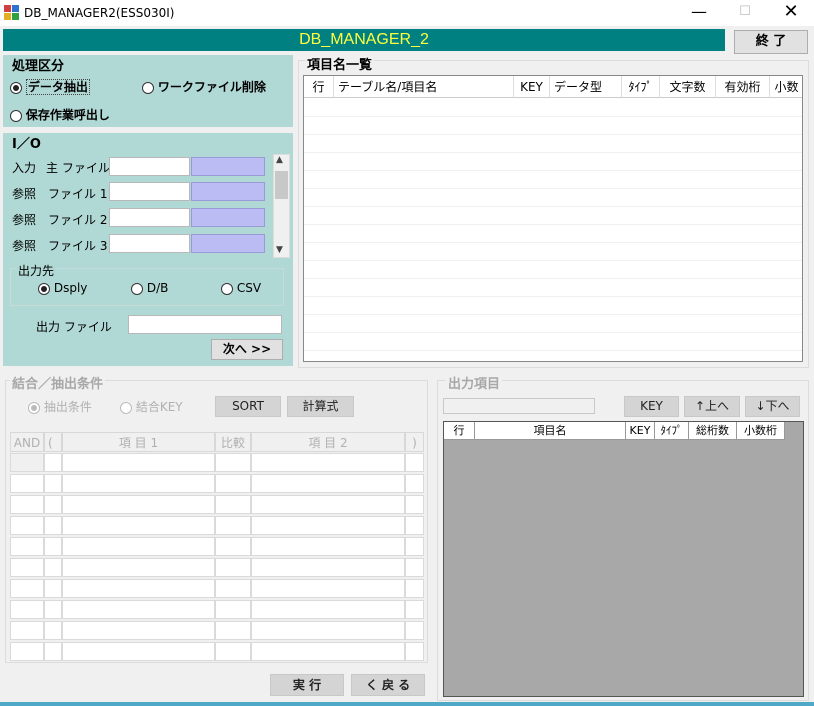 The height and width of the screenshot is (706, 814). Describe the element at coordinates (320, 406) in the screenshot. I see `calc-button: 計算式` at that location.